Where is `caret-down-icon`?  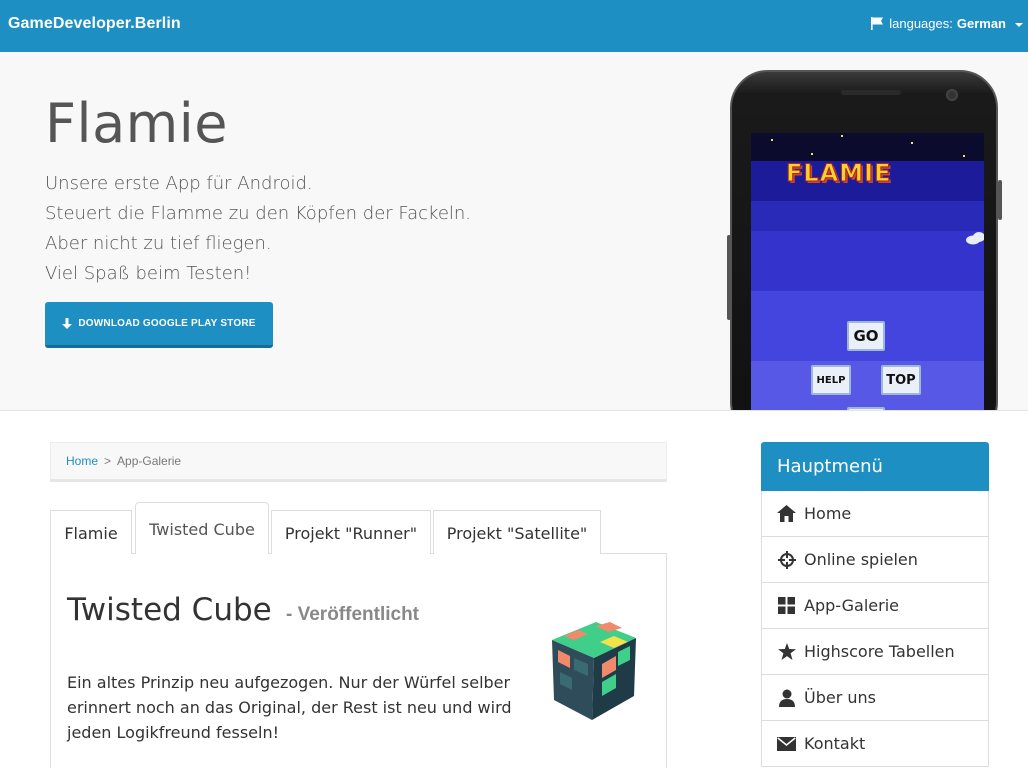 caret-down-icon is located at coordinates (1019, 24).